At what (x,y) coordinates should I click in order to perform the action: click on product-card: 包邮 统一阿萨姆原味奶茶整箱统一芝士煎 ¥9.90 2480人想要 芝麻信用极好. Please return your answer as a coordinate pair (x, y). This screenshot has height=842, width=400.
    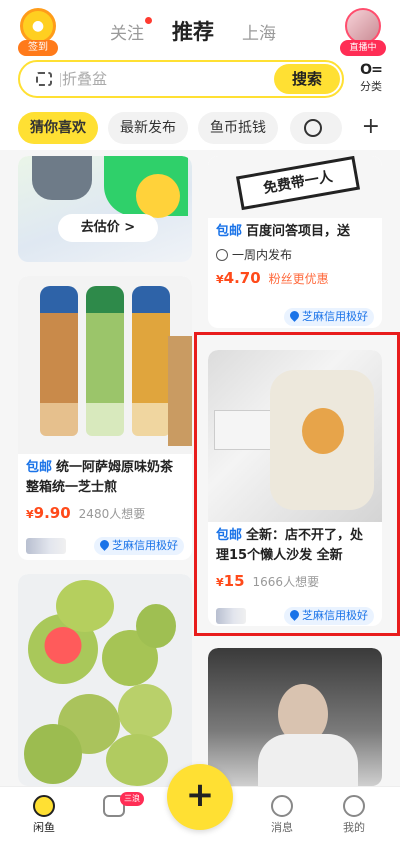
    Looking at the image, I should click on (105, 418).